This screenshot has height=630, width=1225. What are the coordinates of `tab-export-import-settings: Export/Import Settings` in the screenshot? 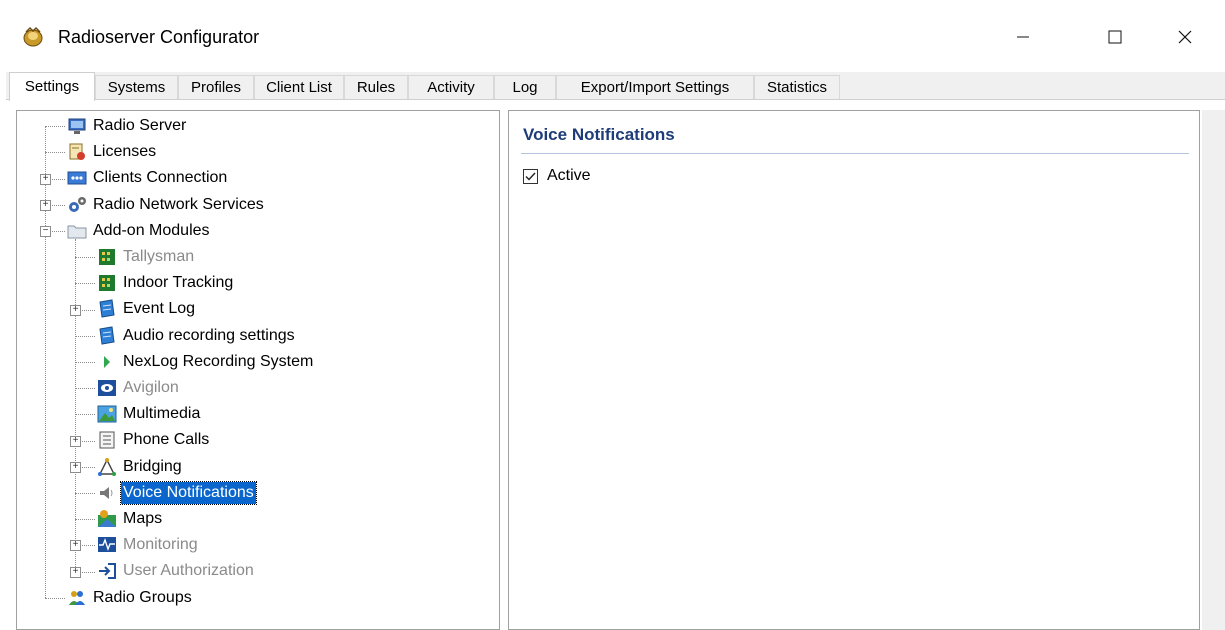 It's located at (655, 87).